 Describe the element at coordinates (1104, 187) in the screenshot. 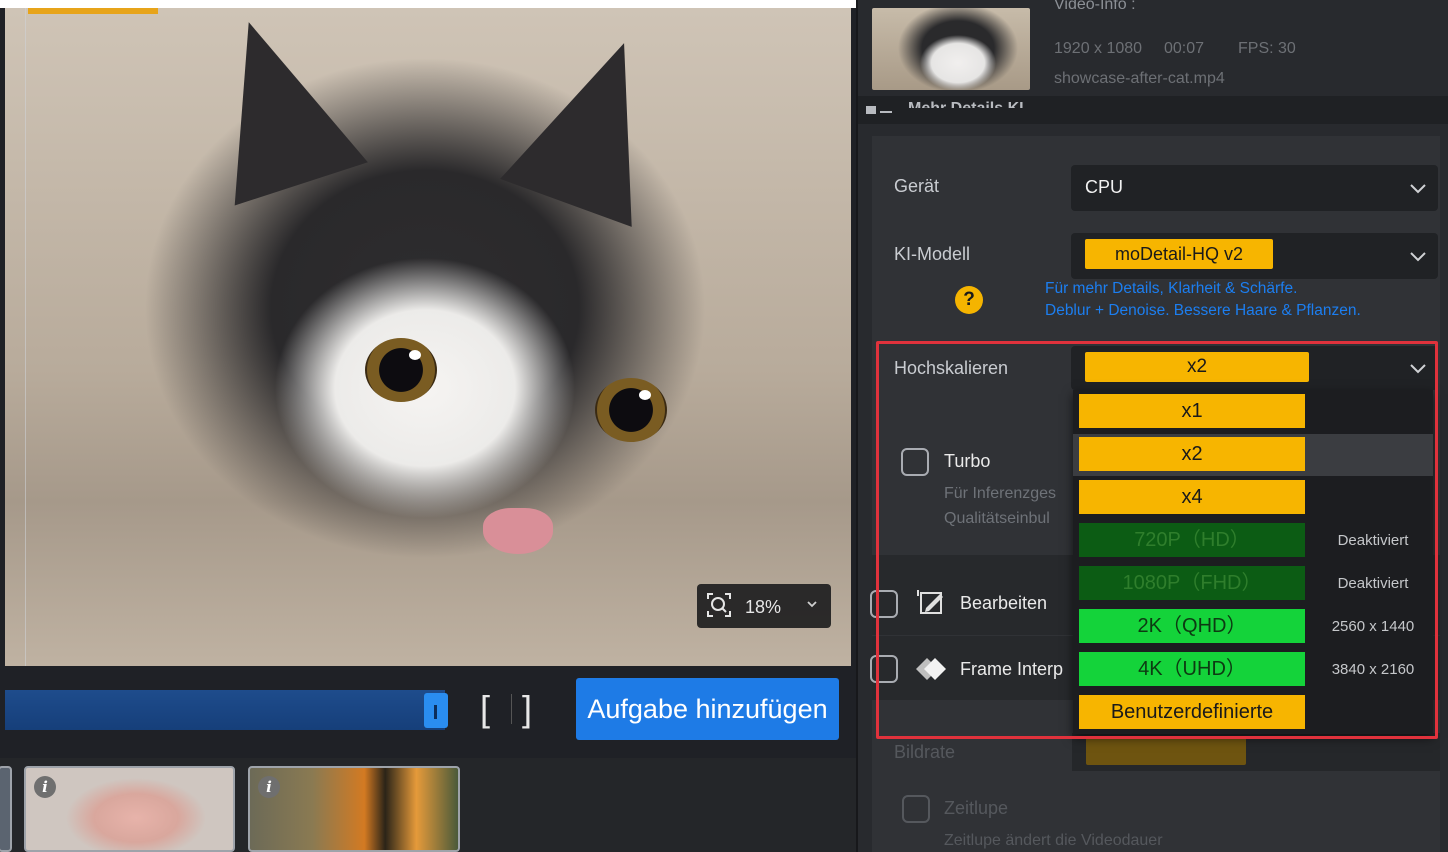

I see `device-value: CPU` at that location.